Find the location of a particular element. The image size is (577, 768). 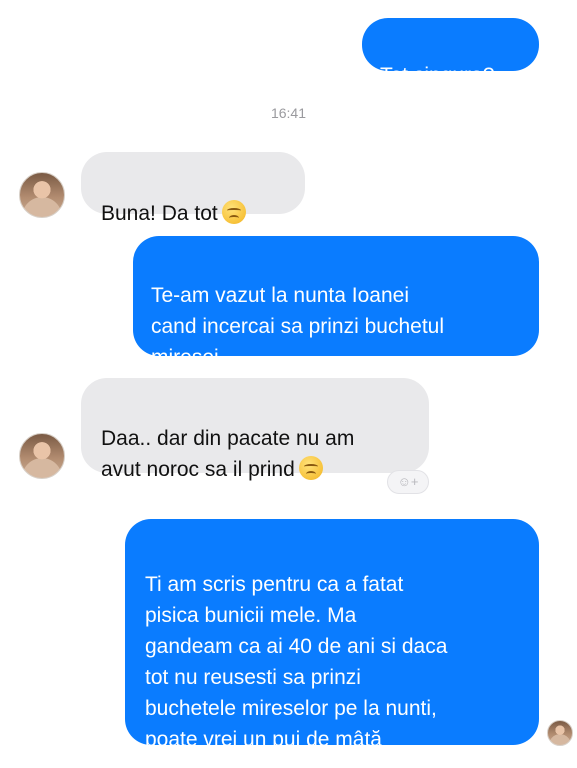

pensive-face-icon is located at coordinates (310, 468).